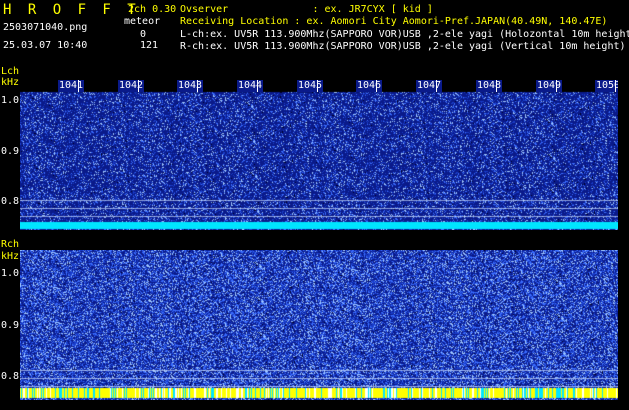 The height and width of the screenshot is (410, 629). What do you see at coordinates (250, 86) in the screenshot?
I see `xtick-1044: 1044` at bounding box center [250, 86].